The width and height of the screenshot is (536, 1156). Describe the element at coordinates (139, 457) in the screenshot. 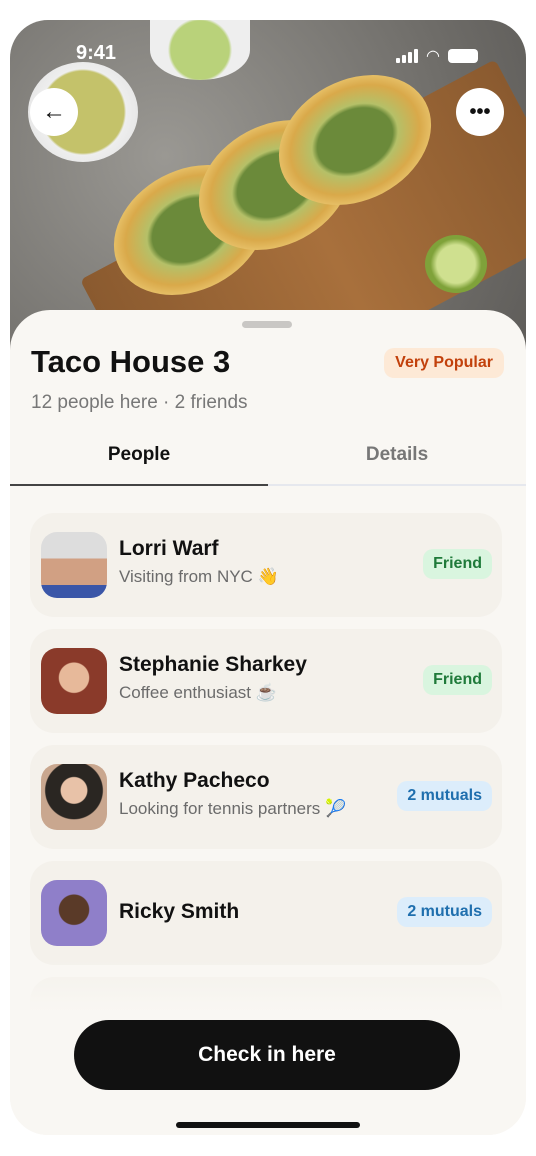

I see `tab-people: People` at that location.